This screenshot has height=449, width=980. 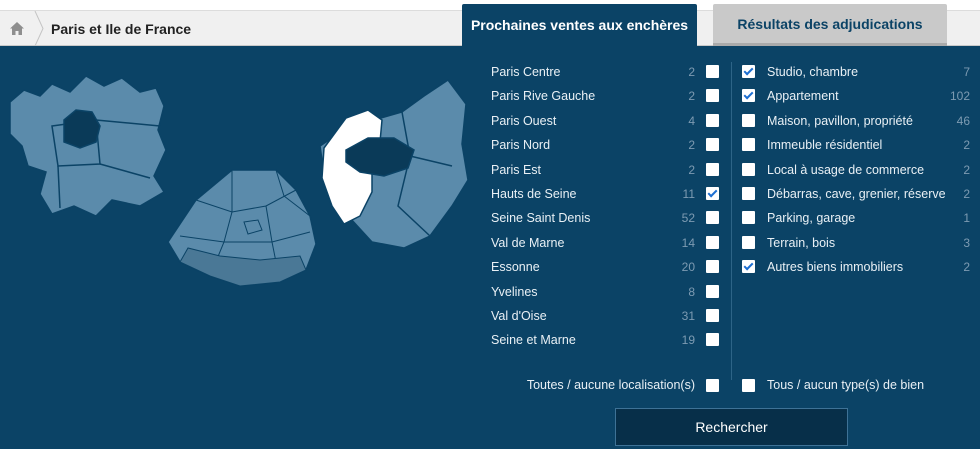 I want to click on location-count: 11, so click(x=688, y=193).